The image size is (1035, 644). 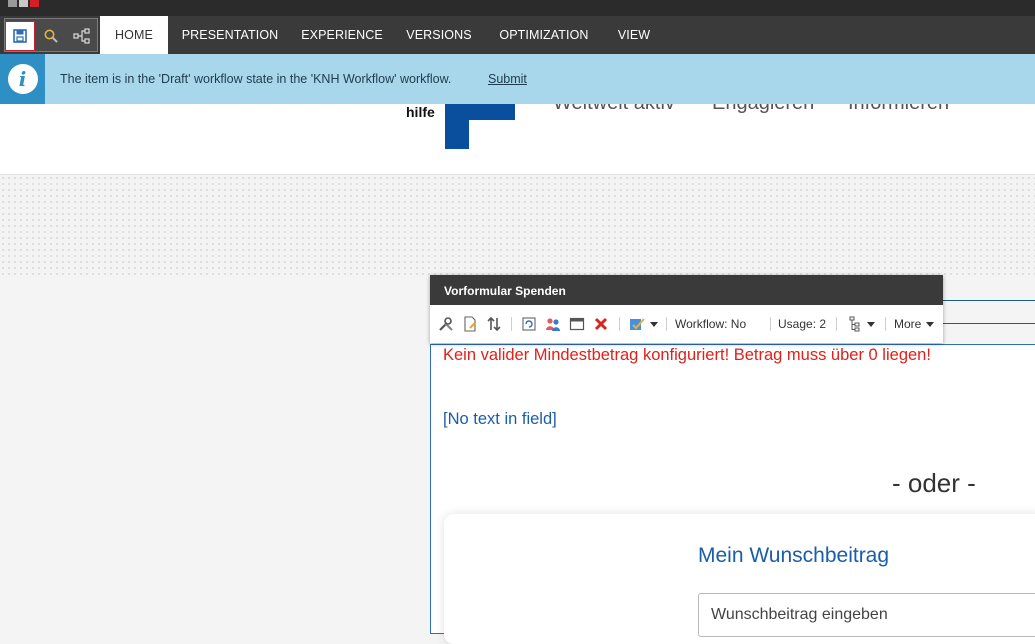 What do you see at coordinates (480, 112) in the screenshot?
I see `logo-mark` at bounding box center [480, 112].